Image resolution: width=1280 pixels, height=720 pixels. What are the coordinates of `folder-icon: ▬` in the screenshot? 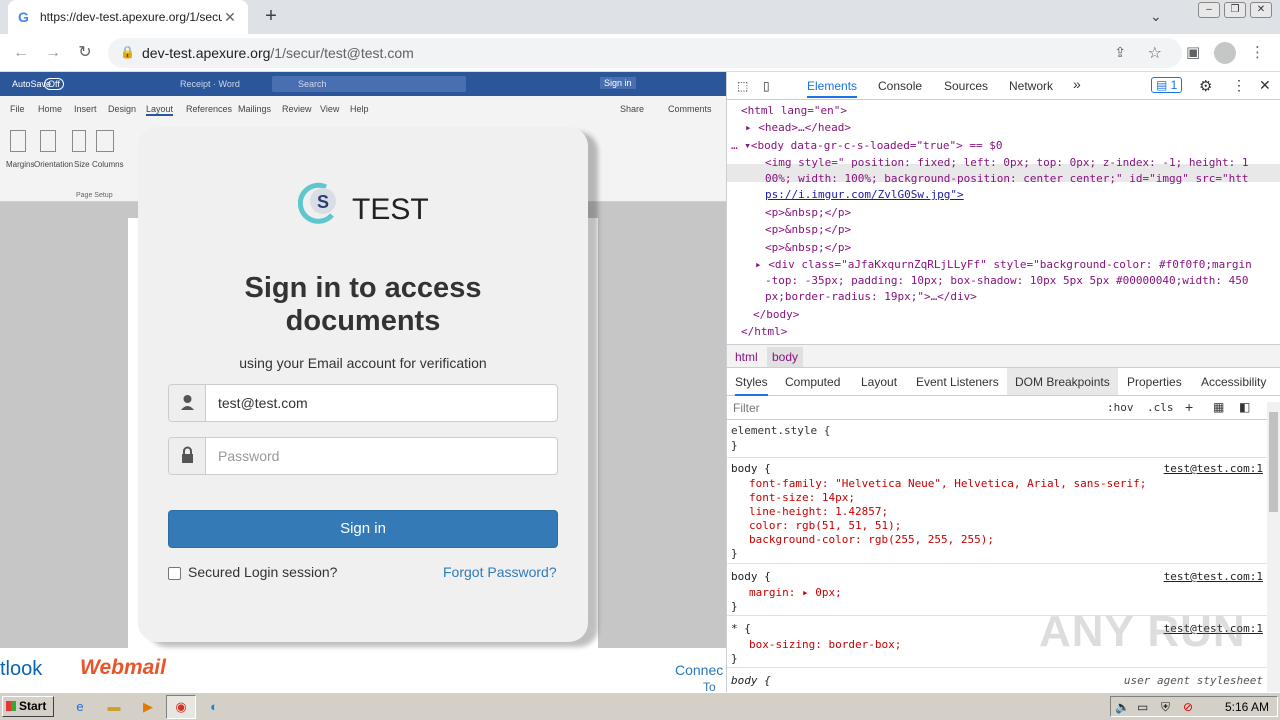 It's located at (114, 707).